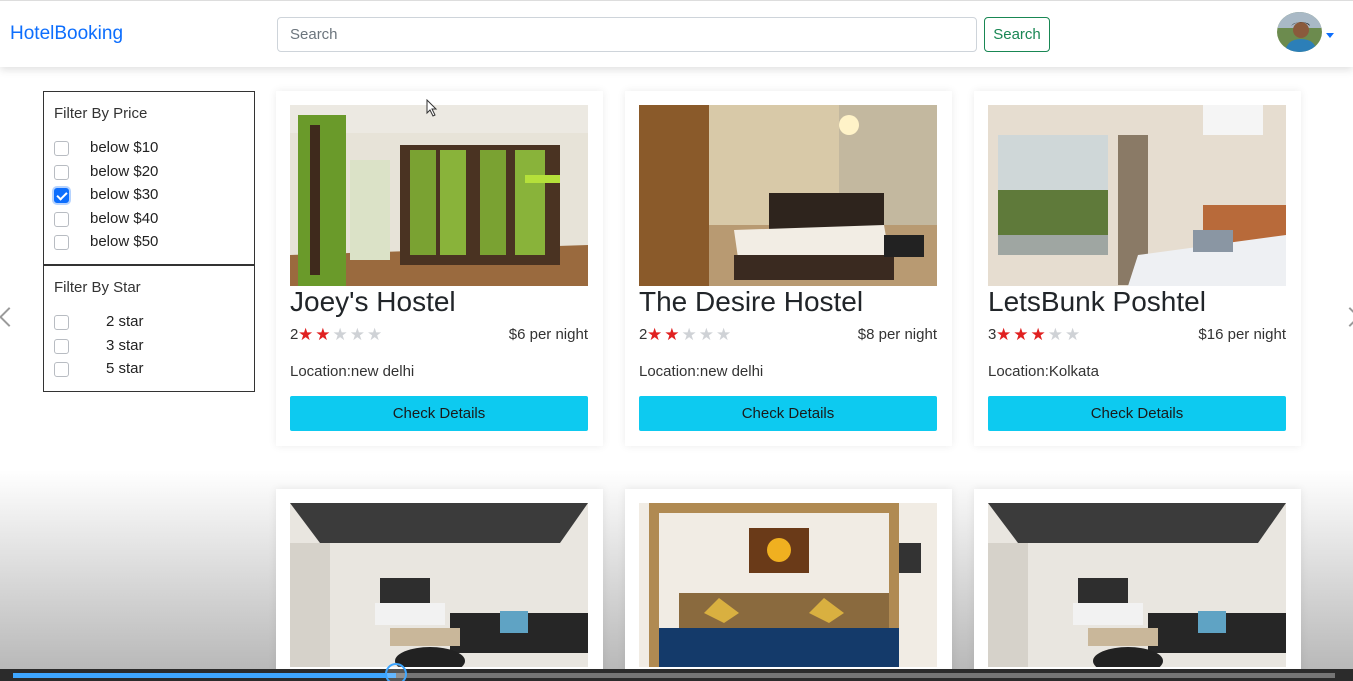 The image size is (1353, 681). Describe the element at coordinates (149, 370) in the screenshot. I see `star-filter-option: 5 star` at that location.